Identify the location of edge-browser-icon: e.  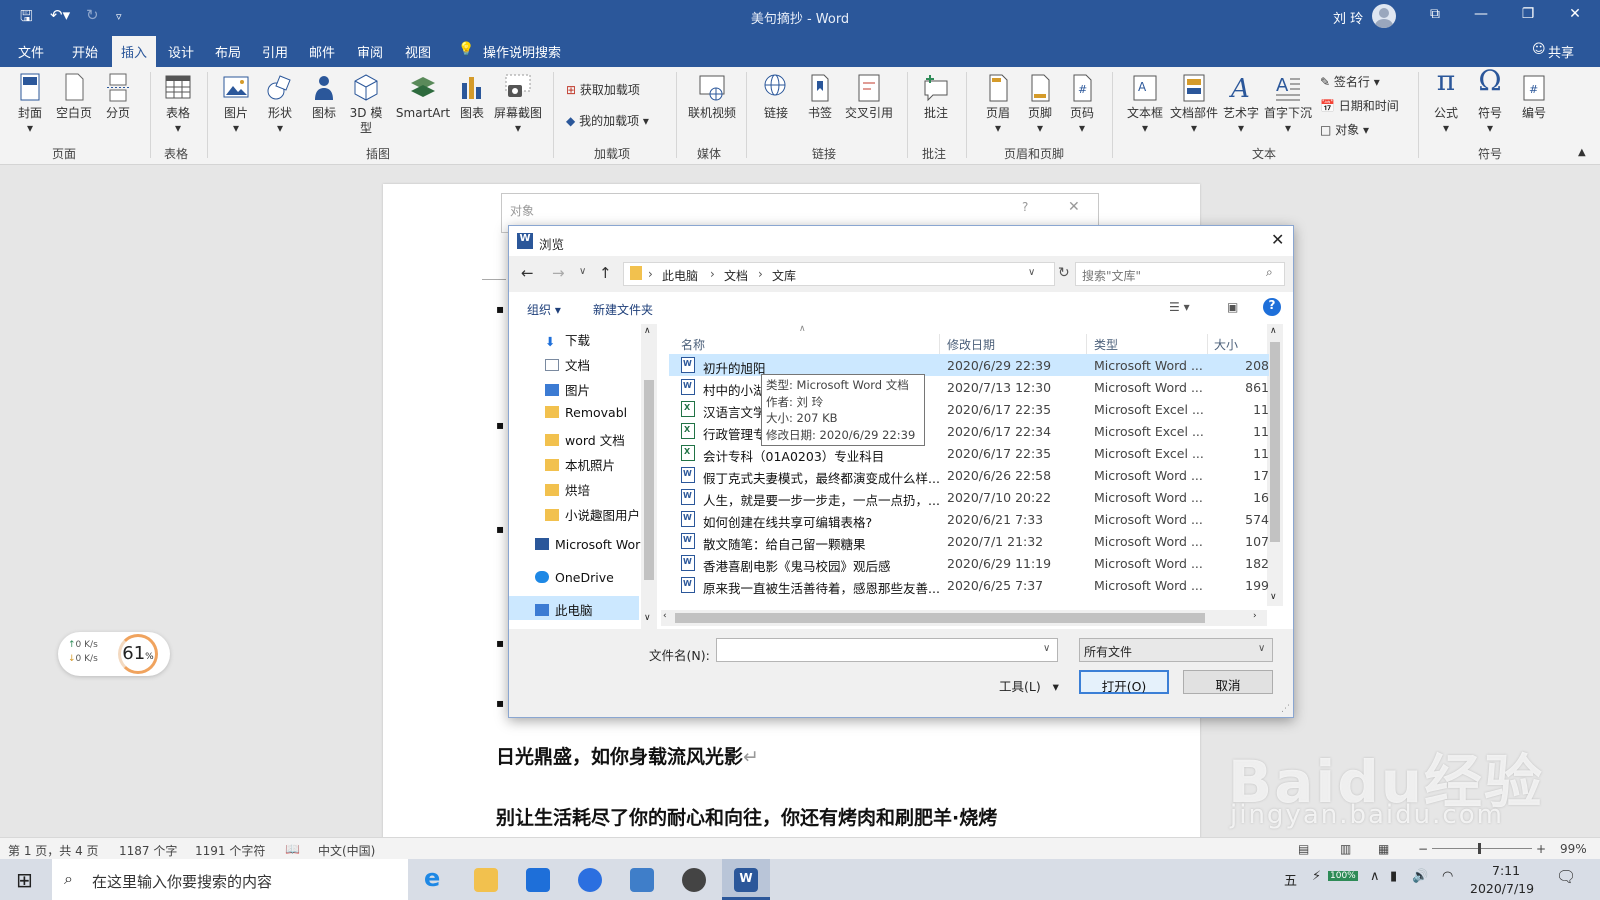
(436, 878).